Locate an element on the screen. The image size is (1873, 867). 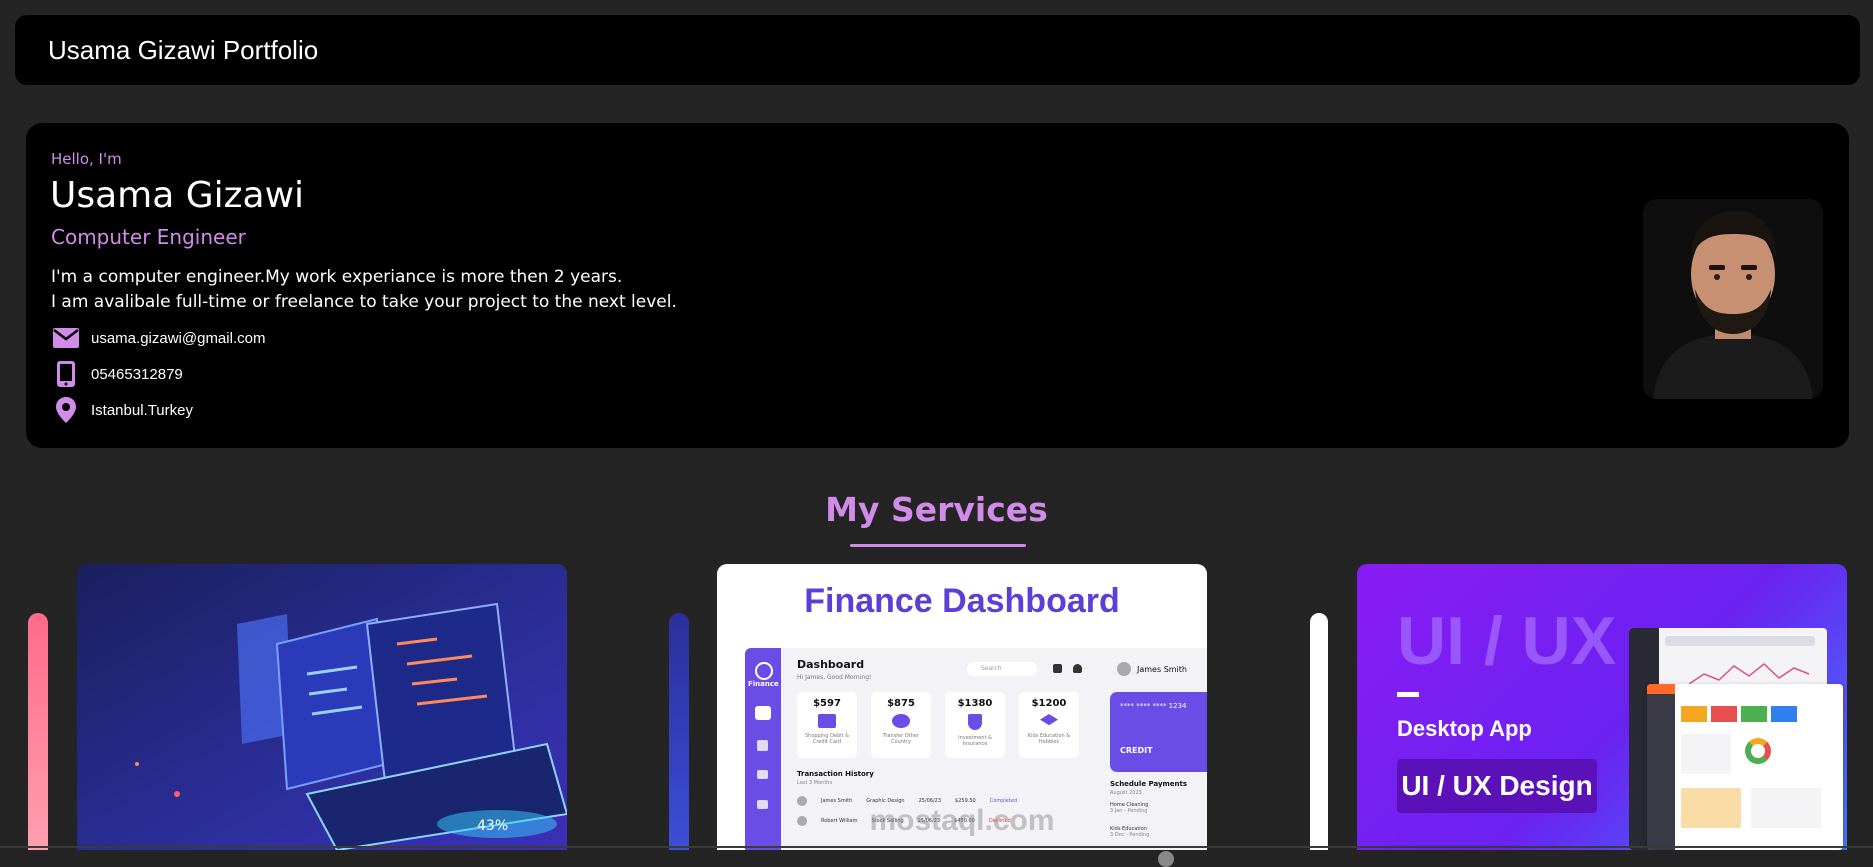
tech-illustration: 43% is located at coordinates (322, 707).